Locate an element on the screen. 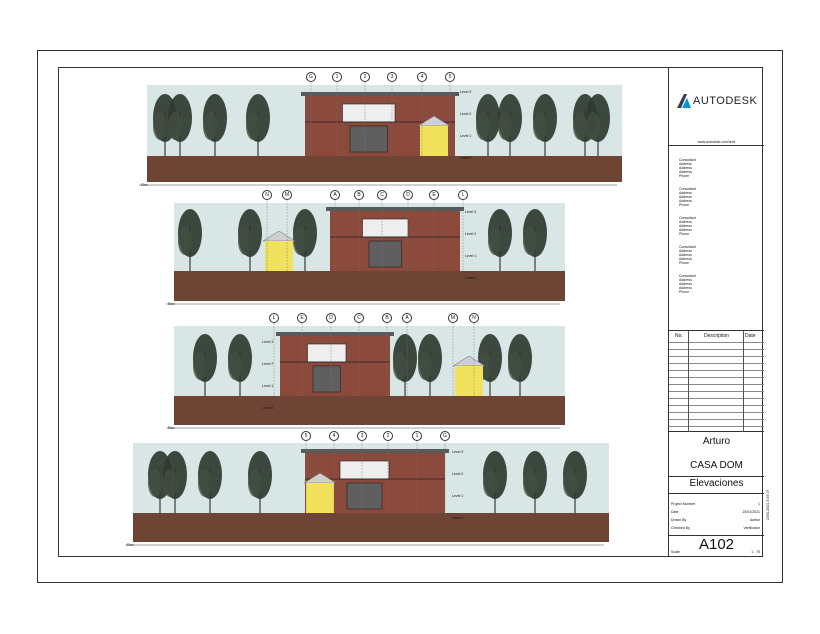 This screenshot has width=820, height=634. logo-cell: AUTODESK www.autodesk.com/revit is located at coordinates (716, 107).